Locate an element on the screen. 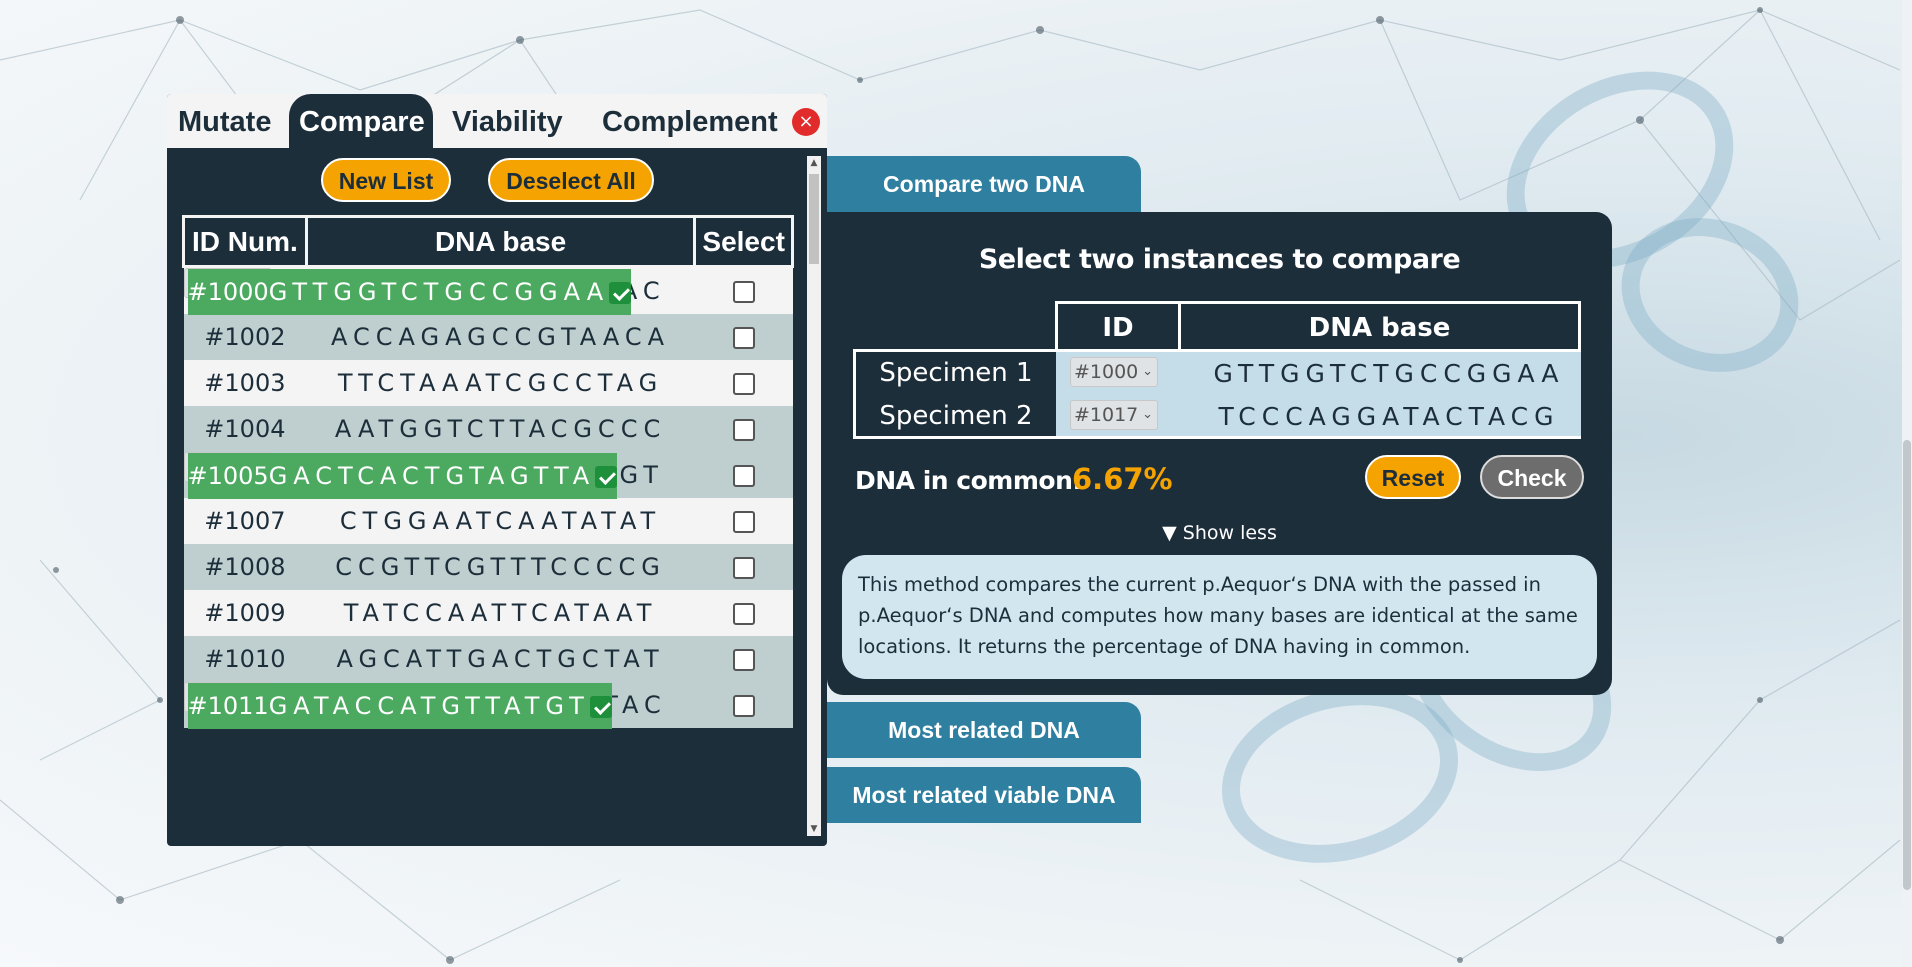 The width and height of the screenshot is (1912, 967). table-row: #1005 GACTCACTGTAGTTA is located at coordinates (400, 475).